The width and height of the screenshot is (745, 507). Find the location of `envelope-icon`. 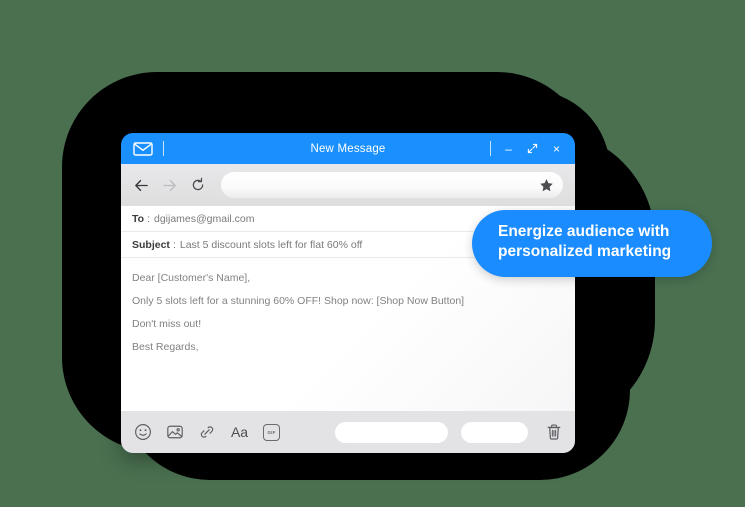

envelope-icon is located at coordinates (143, 148).